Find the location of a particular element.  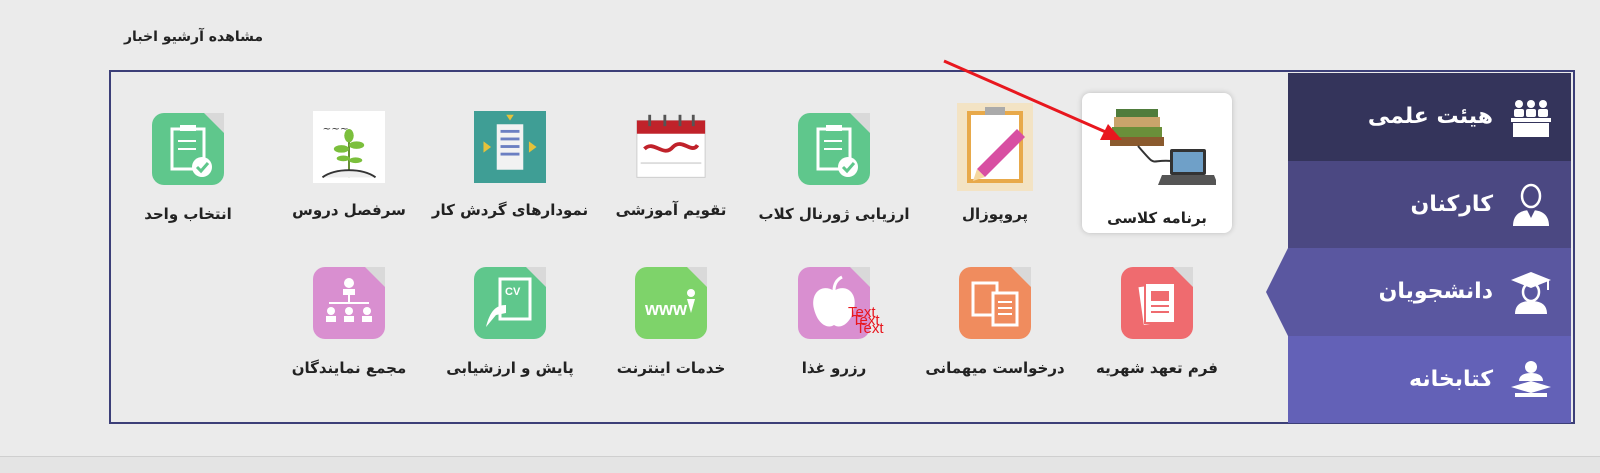

tile-label: درخواست میهمانی is located at coordinates (995, 368).